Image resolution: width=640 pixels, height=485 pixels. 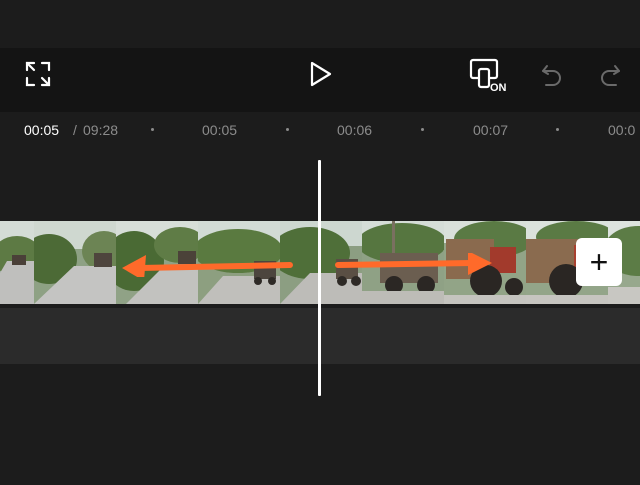 What do you see at coordinates (220, 130) in the screenshot?
I see `tick-label: 00:05` at bounding box center [220, 130].